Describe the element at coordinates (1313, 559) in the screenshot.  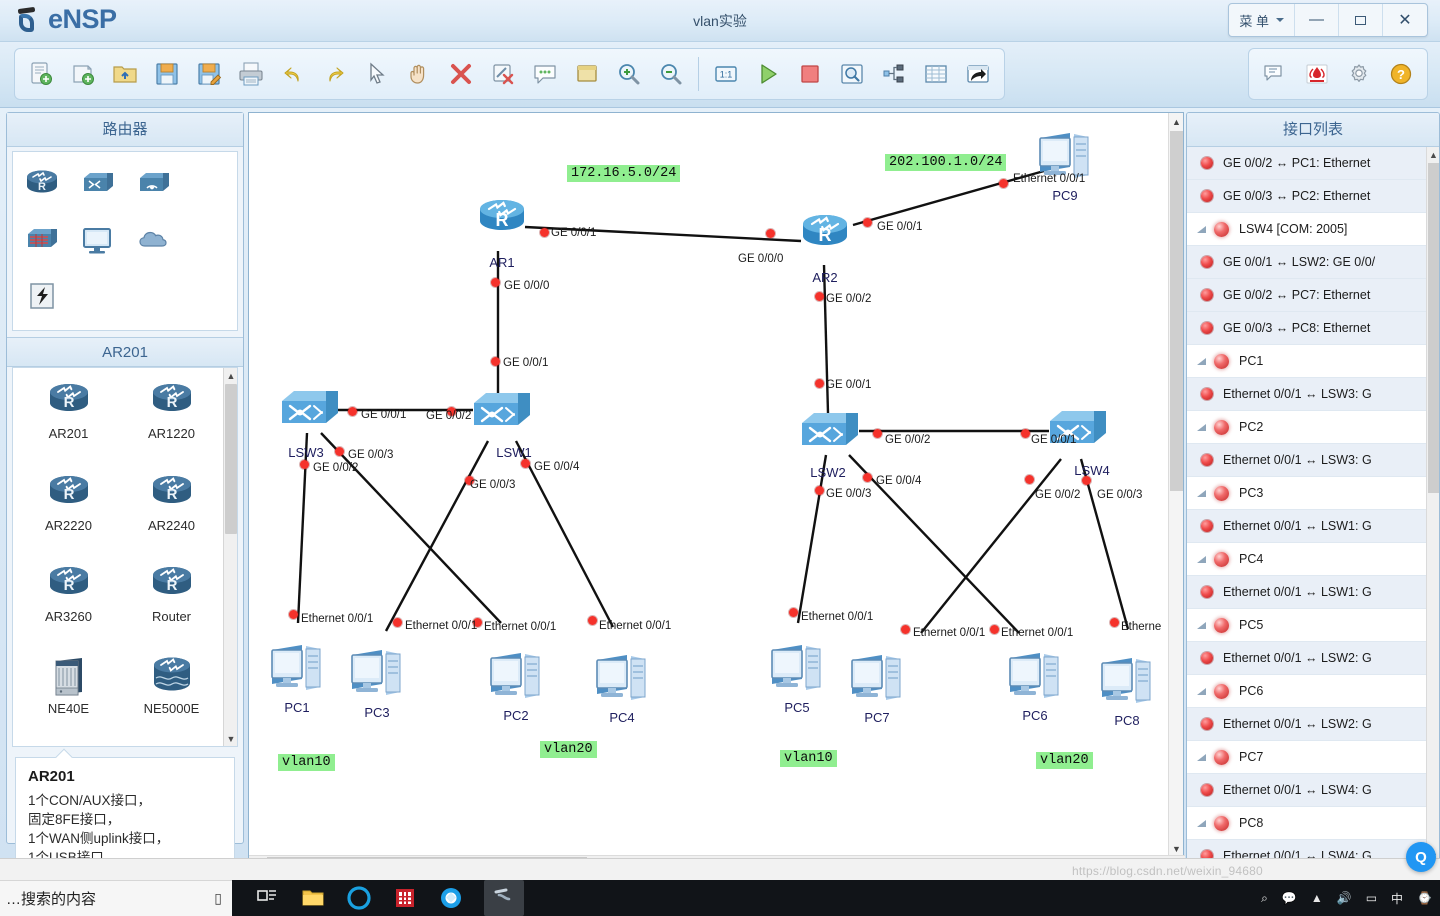
I see `interface-device-row: PC4` at that location.